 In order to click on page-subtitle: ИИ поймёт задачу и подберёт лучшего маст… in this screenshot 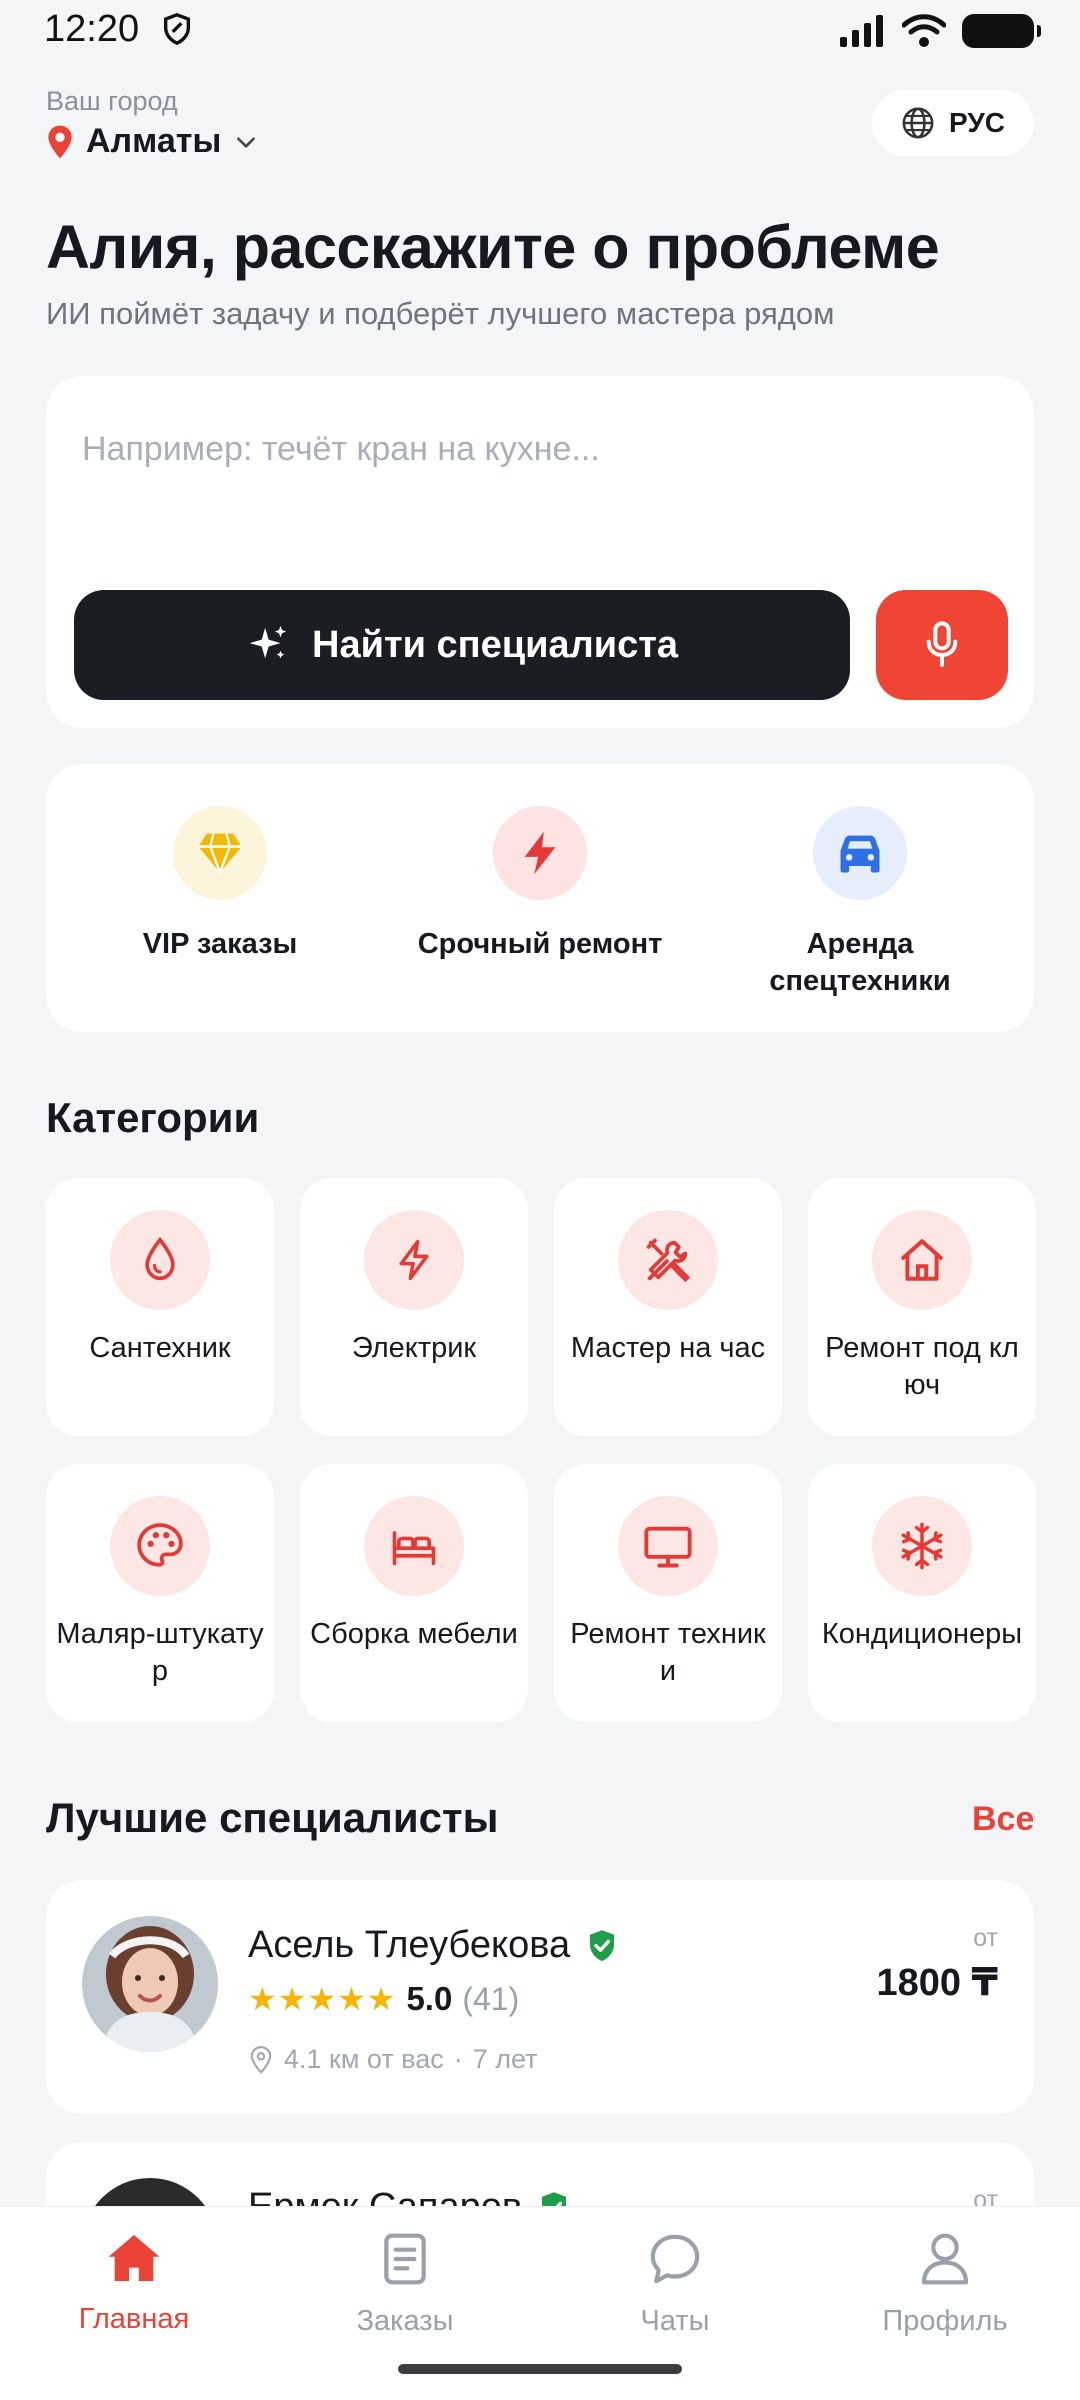, I will do `click(440, 313)`.